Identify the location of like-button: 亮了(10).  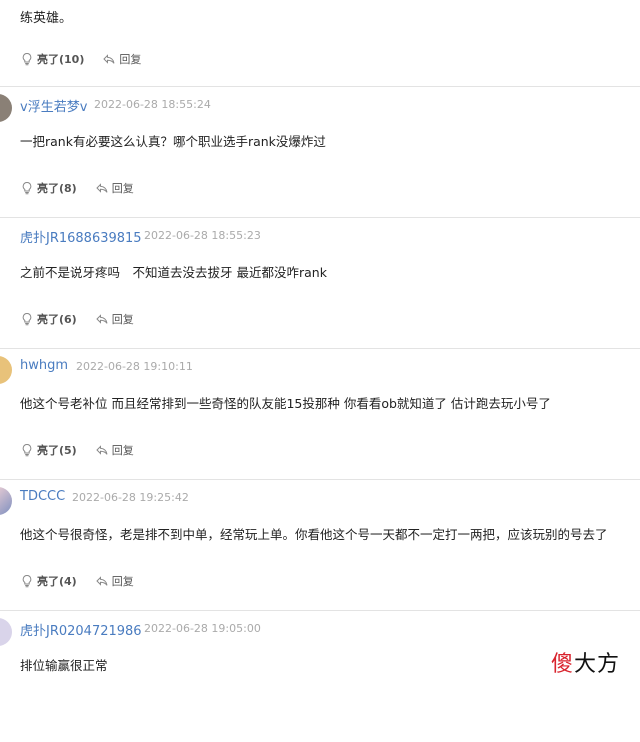
(52, 59).